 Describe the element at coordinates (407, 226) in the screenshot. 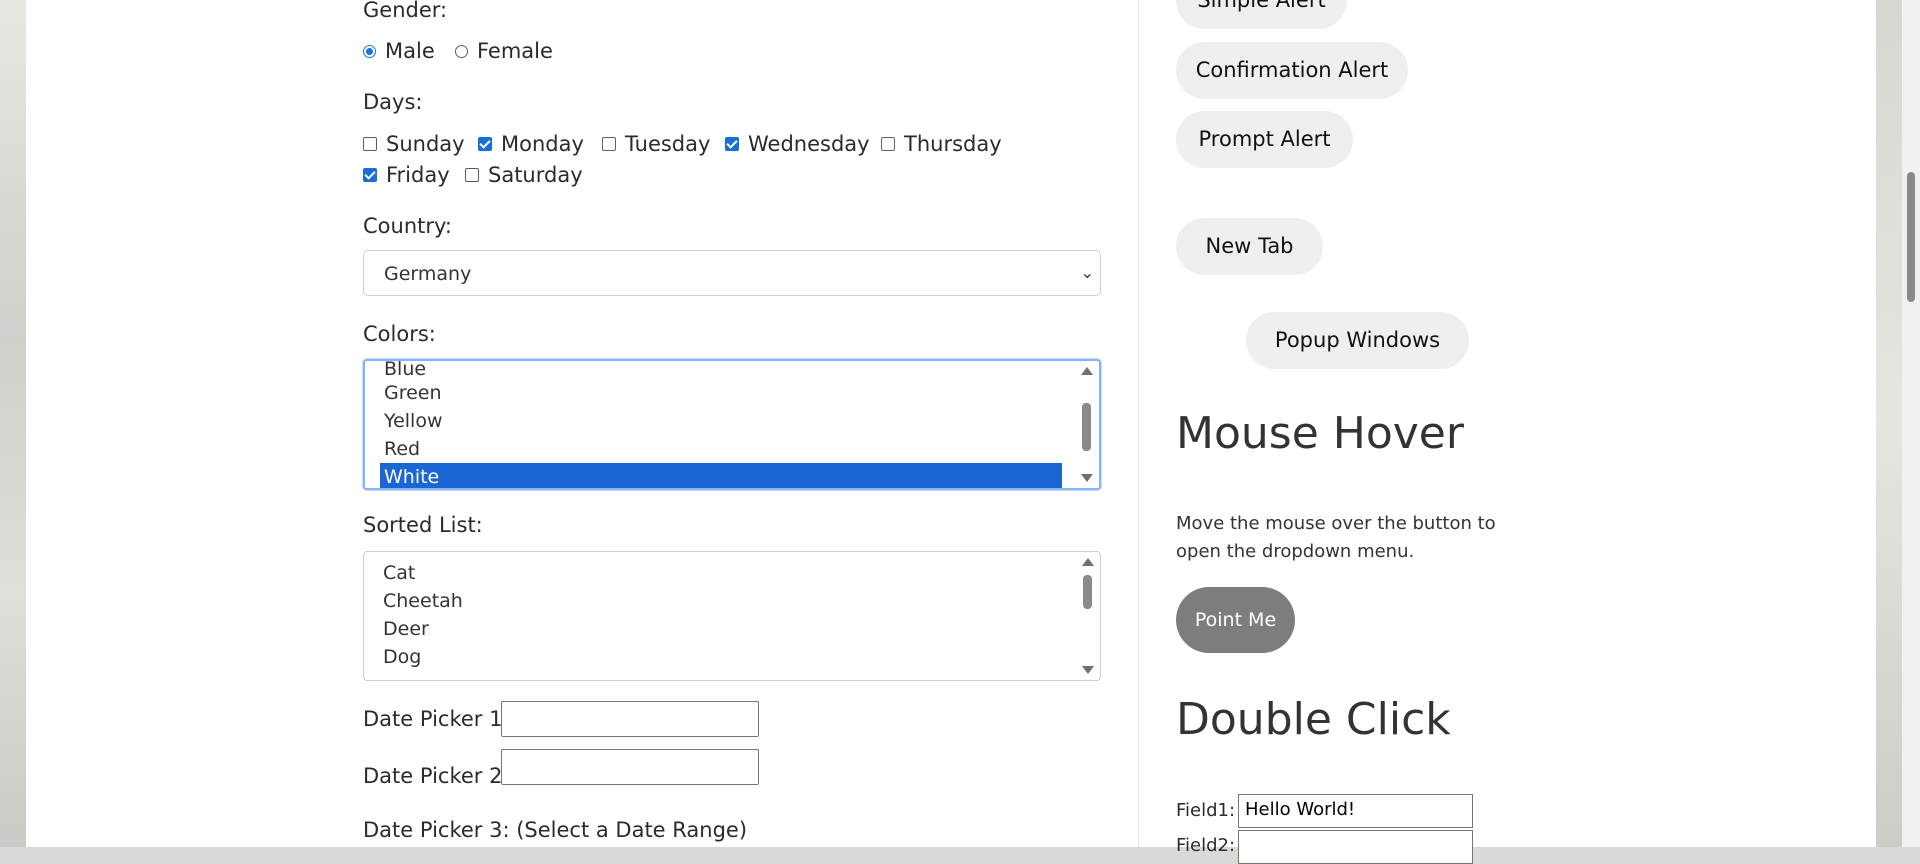

I see `country-label: Country:` at that location.